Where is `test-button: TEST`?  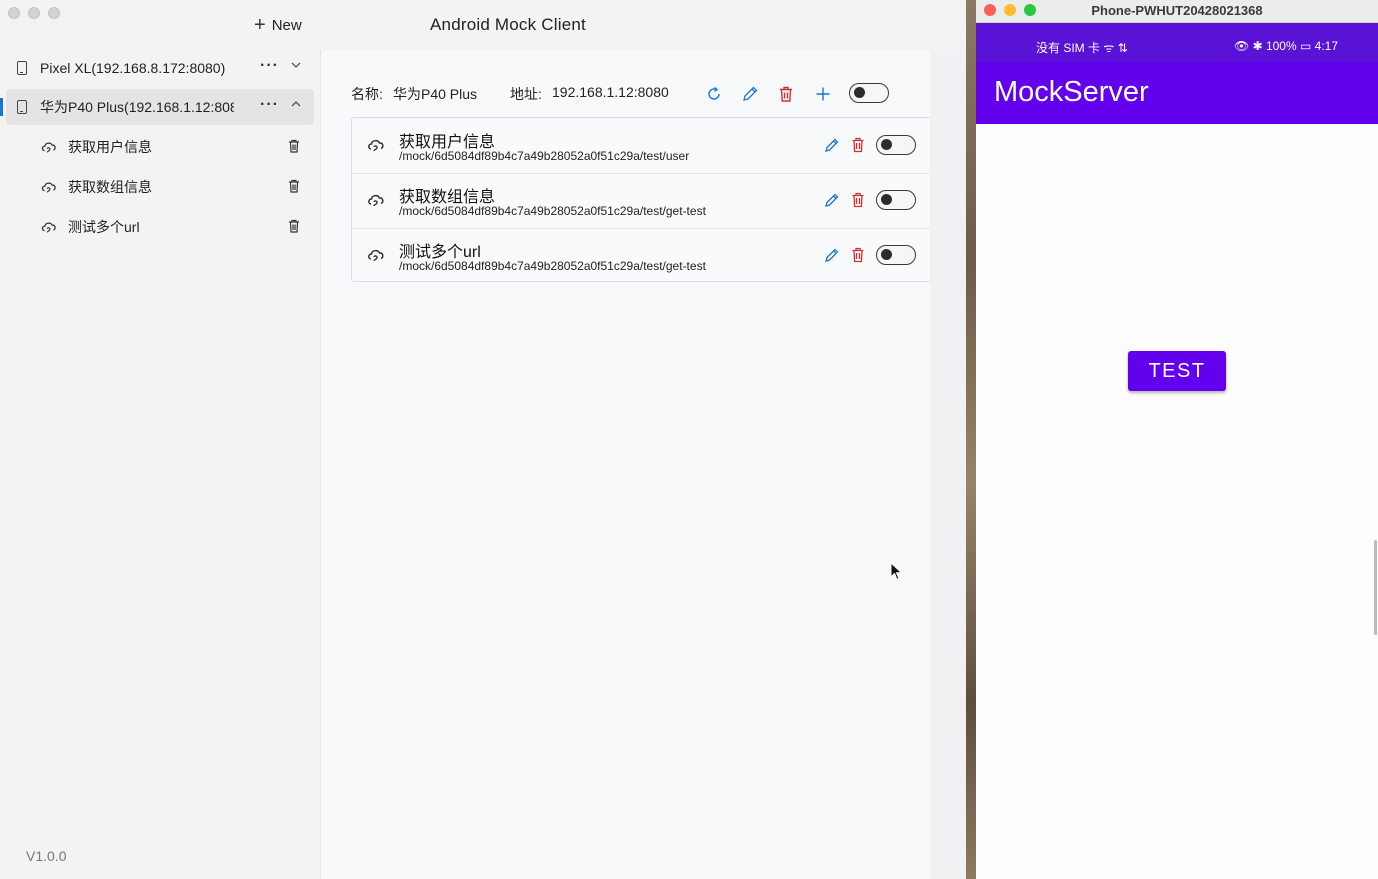 test-button: TEST is located at coordinates (1177, 371).